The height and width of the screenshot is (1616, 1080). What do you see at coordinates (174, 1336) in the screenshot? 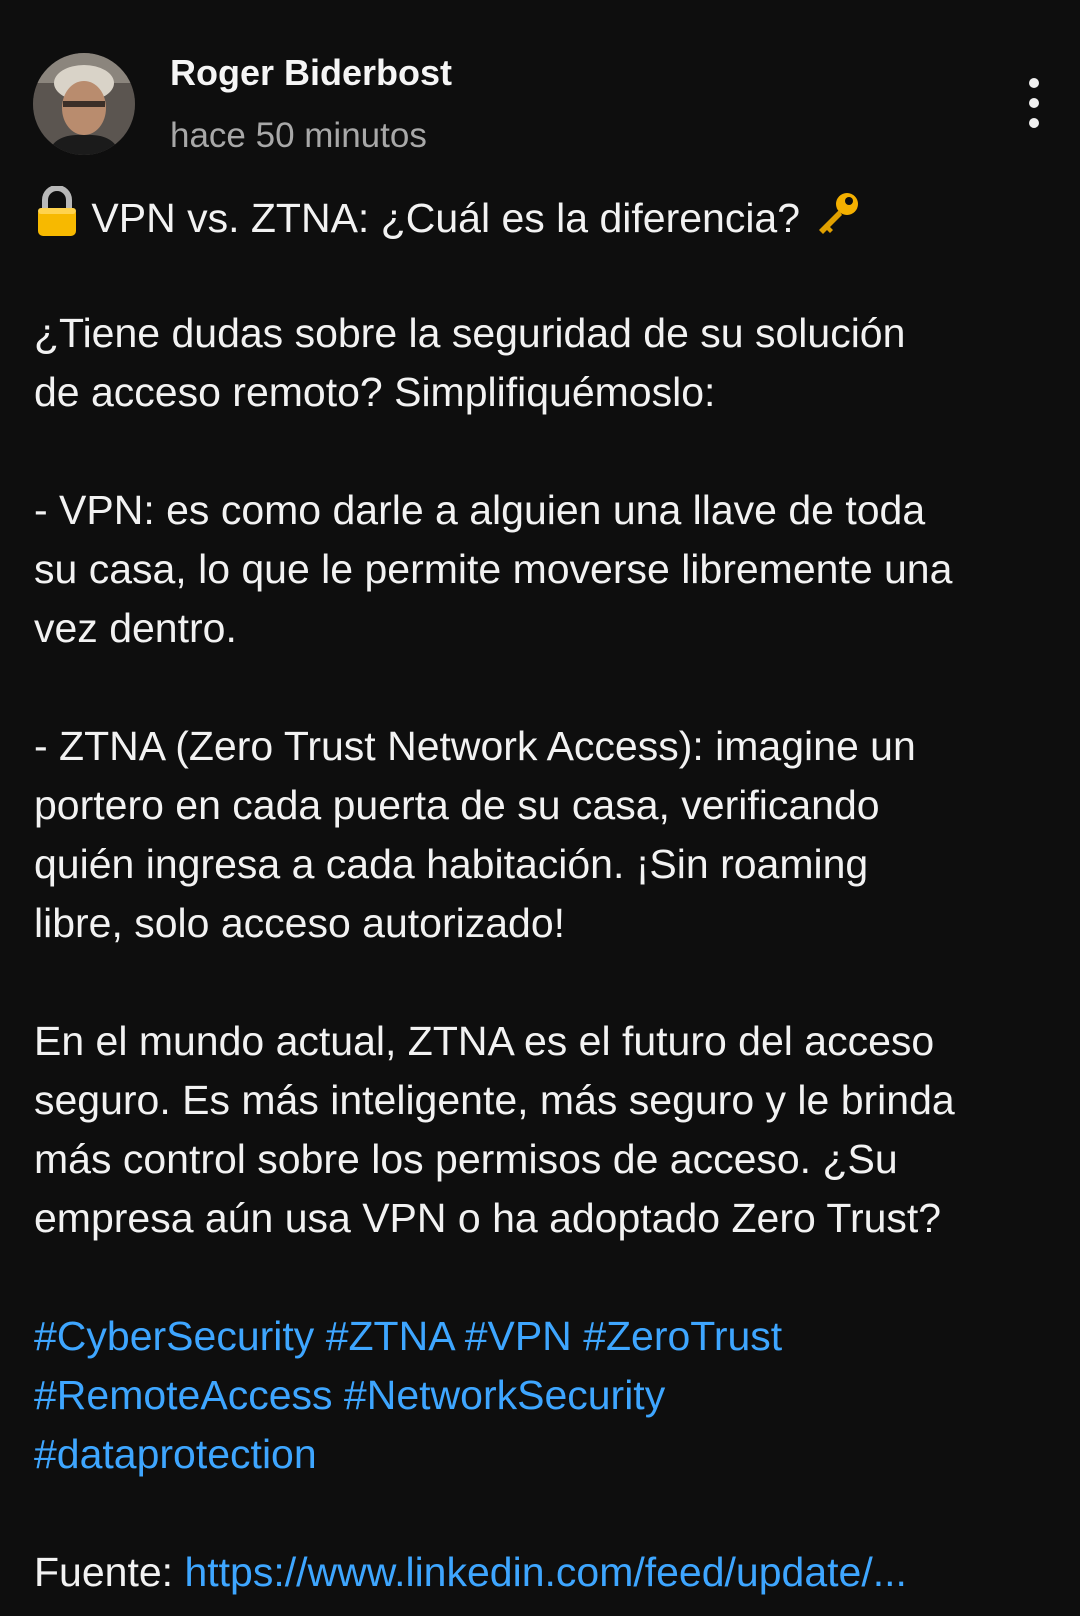
I see `hashtag-link: #CyberSecurity` at bounding box center [174, 1336].